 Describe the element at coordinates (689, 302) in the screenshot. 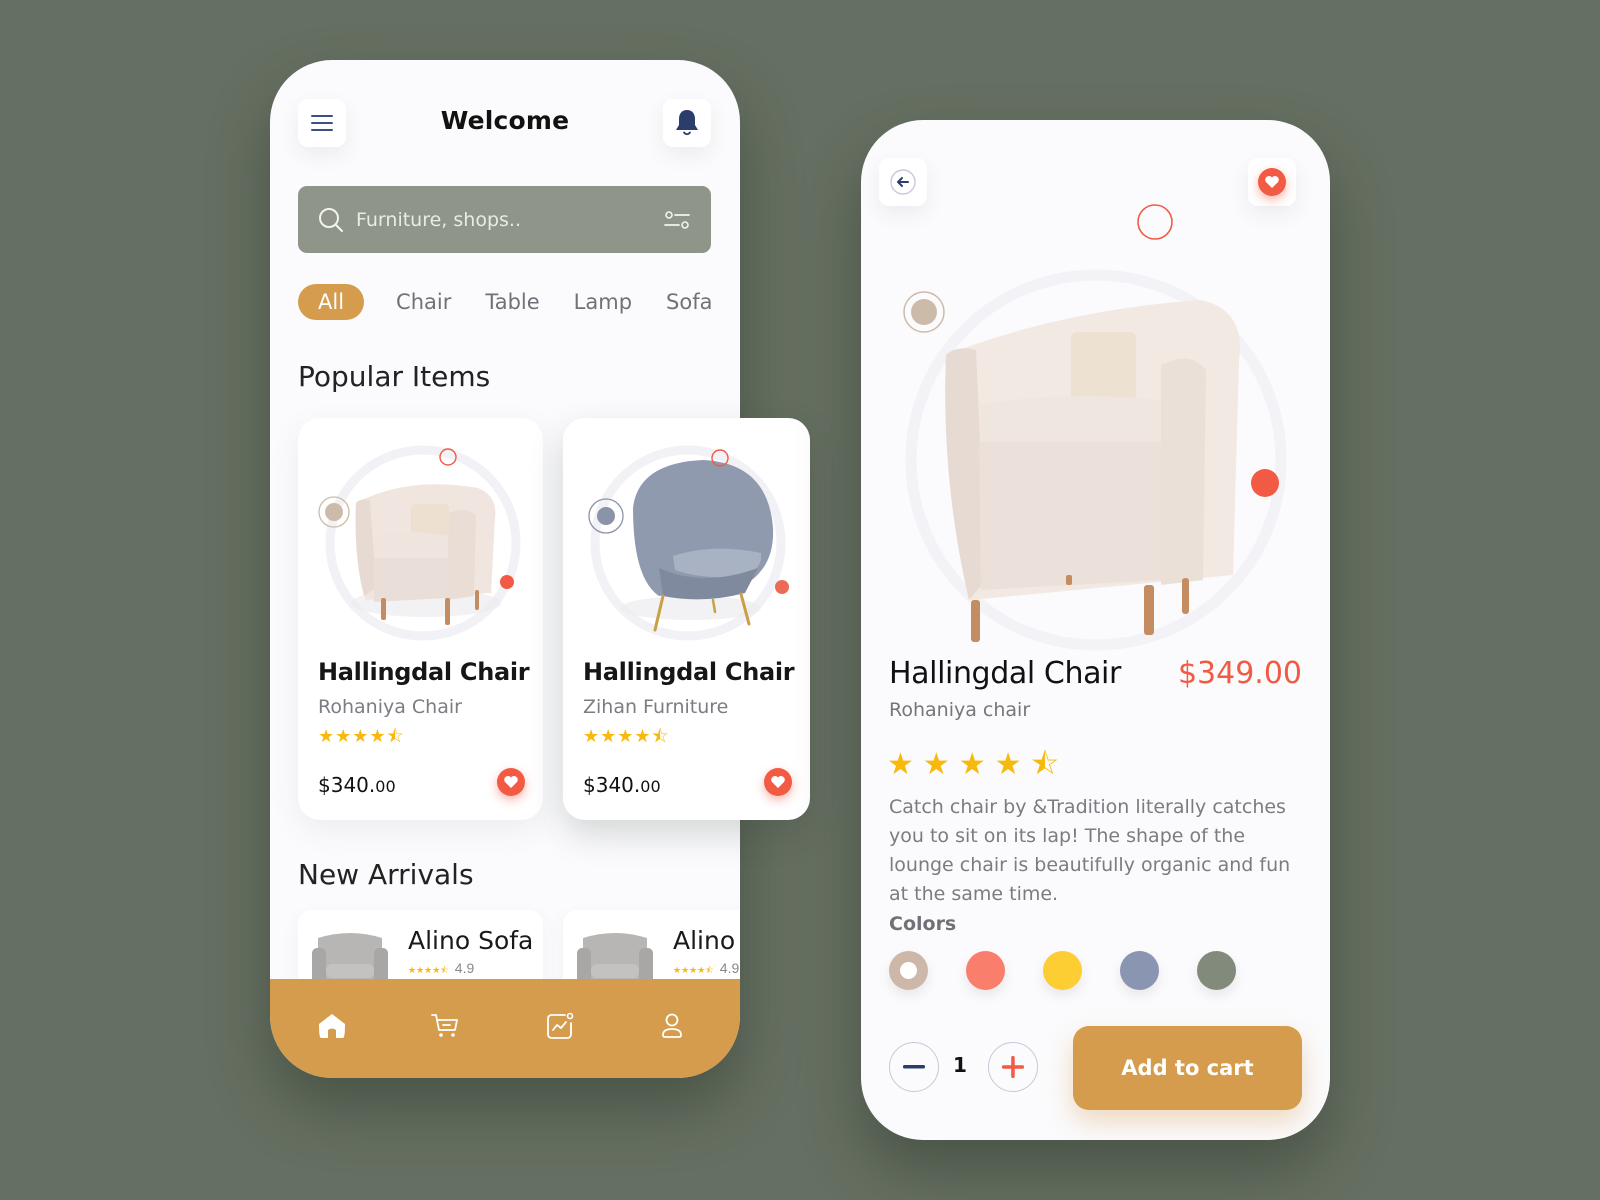

I see `category-tab-sofa: Sofa` at that location.